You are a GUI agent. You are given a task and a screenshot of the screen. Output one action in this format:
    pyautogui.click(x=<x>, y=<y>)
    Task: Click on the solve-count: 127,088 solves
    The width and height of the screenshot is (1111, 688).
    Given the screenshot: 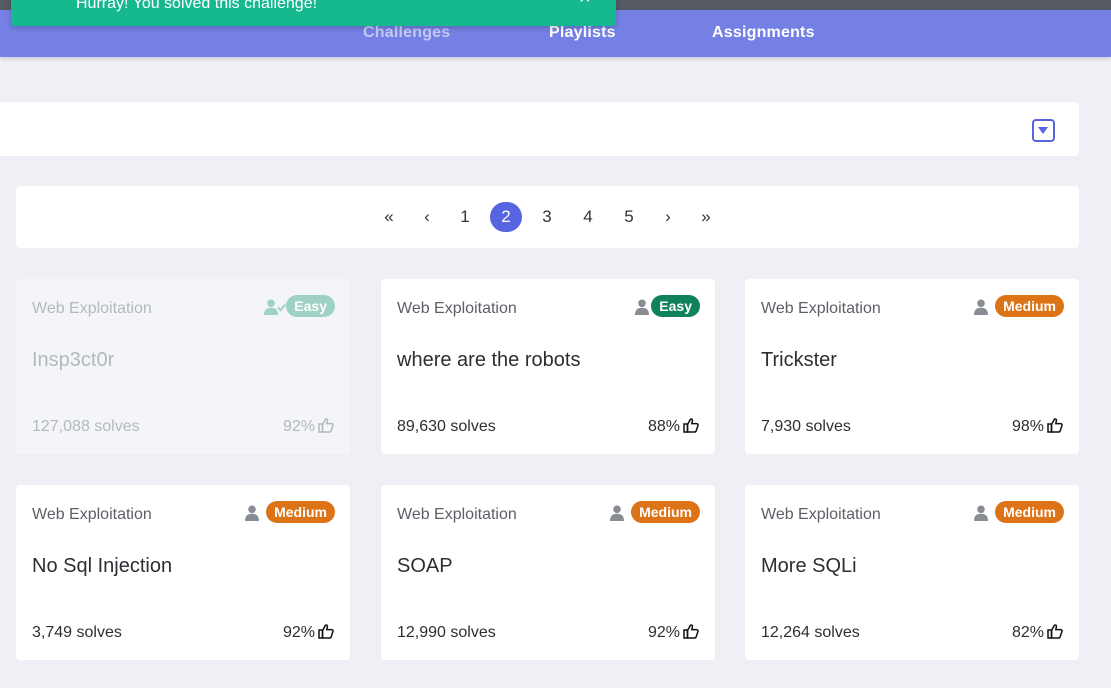 What is the action you would take?
    pyautogui.click(x=86, y=426)
    